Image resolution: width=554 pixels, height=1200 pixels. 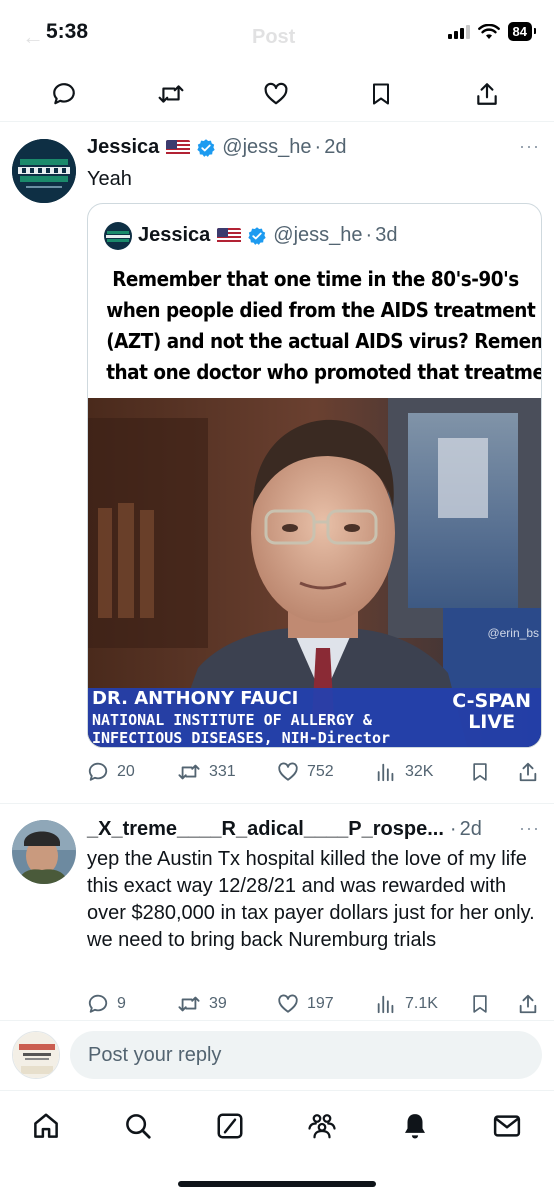 I want to click on grok-icon, so click(x=230, y=1126).